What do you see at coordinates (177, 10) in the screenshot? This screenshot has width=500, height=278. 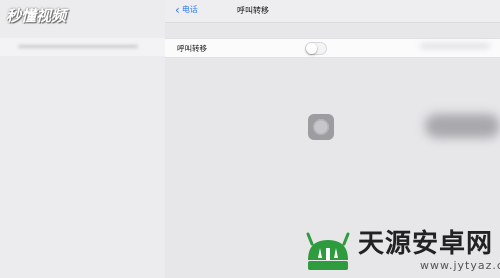 I see `chevron-left-icon: ‹` at bounding box center [177, 10].